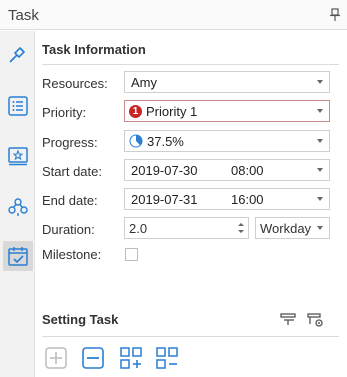 This screenshot has height=377, width=347. I want to click on milestone-checkbox, so click(131, 254).